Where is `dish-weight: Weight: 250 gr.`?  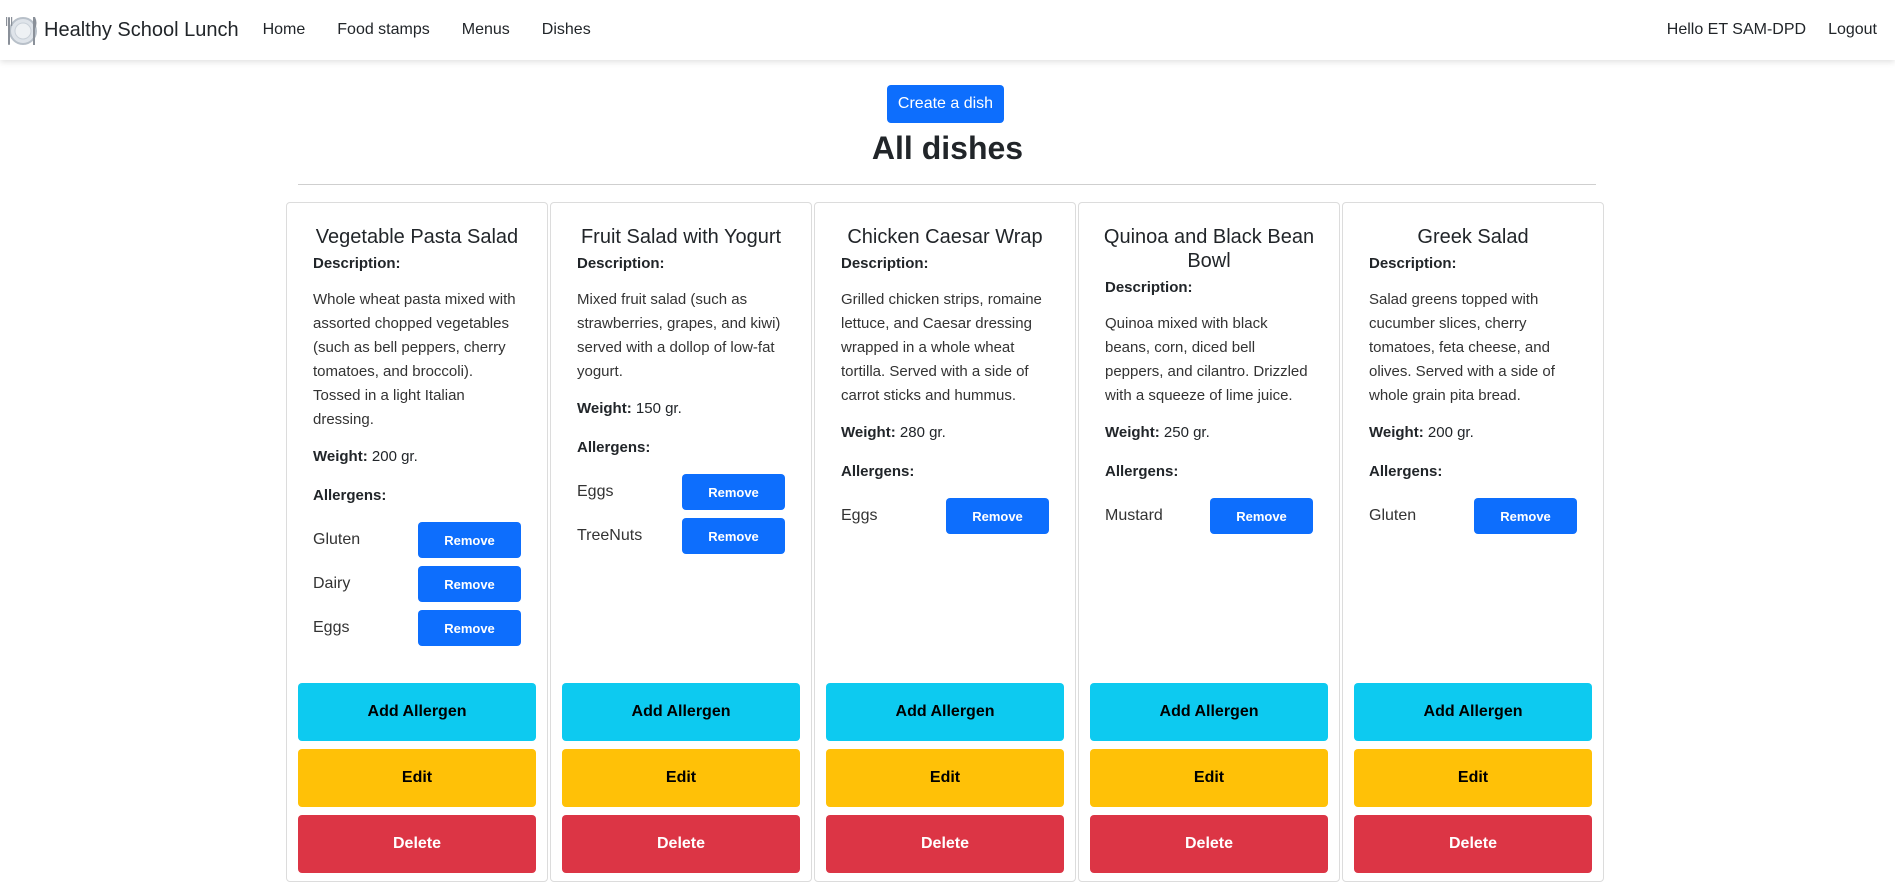
dish-weight: Weight: 250 gr. is located at coordinates (1209, 432).